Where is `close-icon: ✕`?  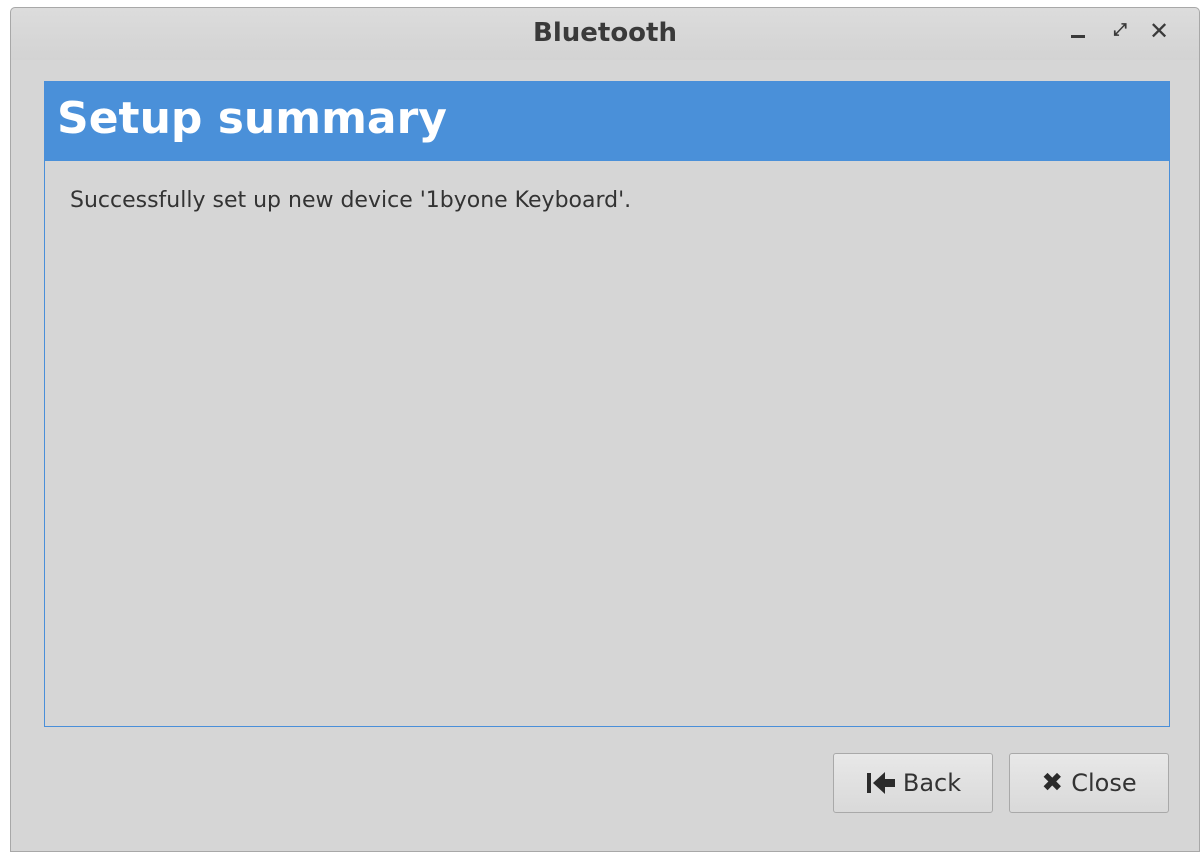
close-icon: ✕ is located at coordinates (1159, 31).